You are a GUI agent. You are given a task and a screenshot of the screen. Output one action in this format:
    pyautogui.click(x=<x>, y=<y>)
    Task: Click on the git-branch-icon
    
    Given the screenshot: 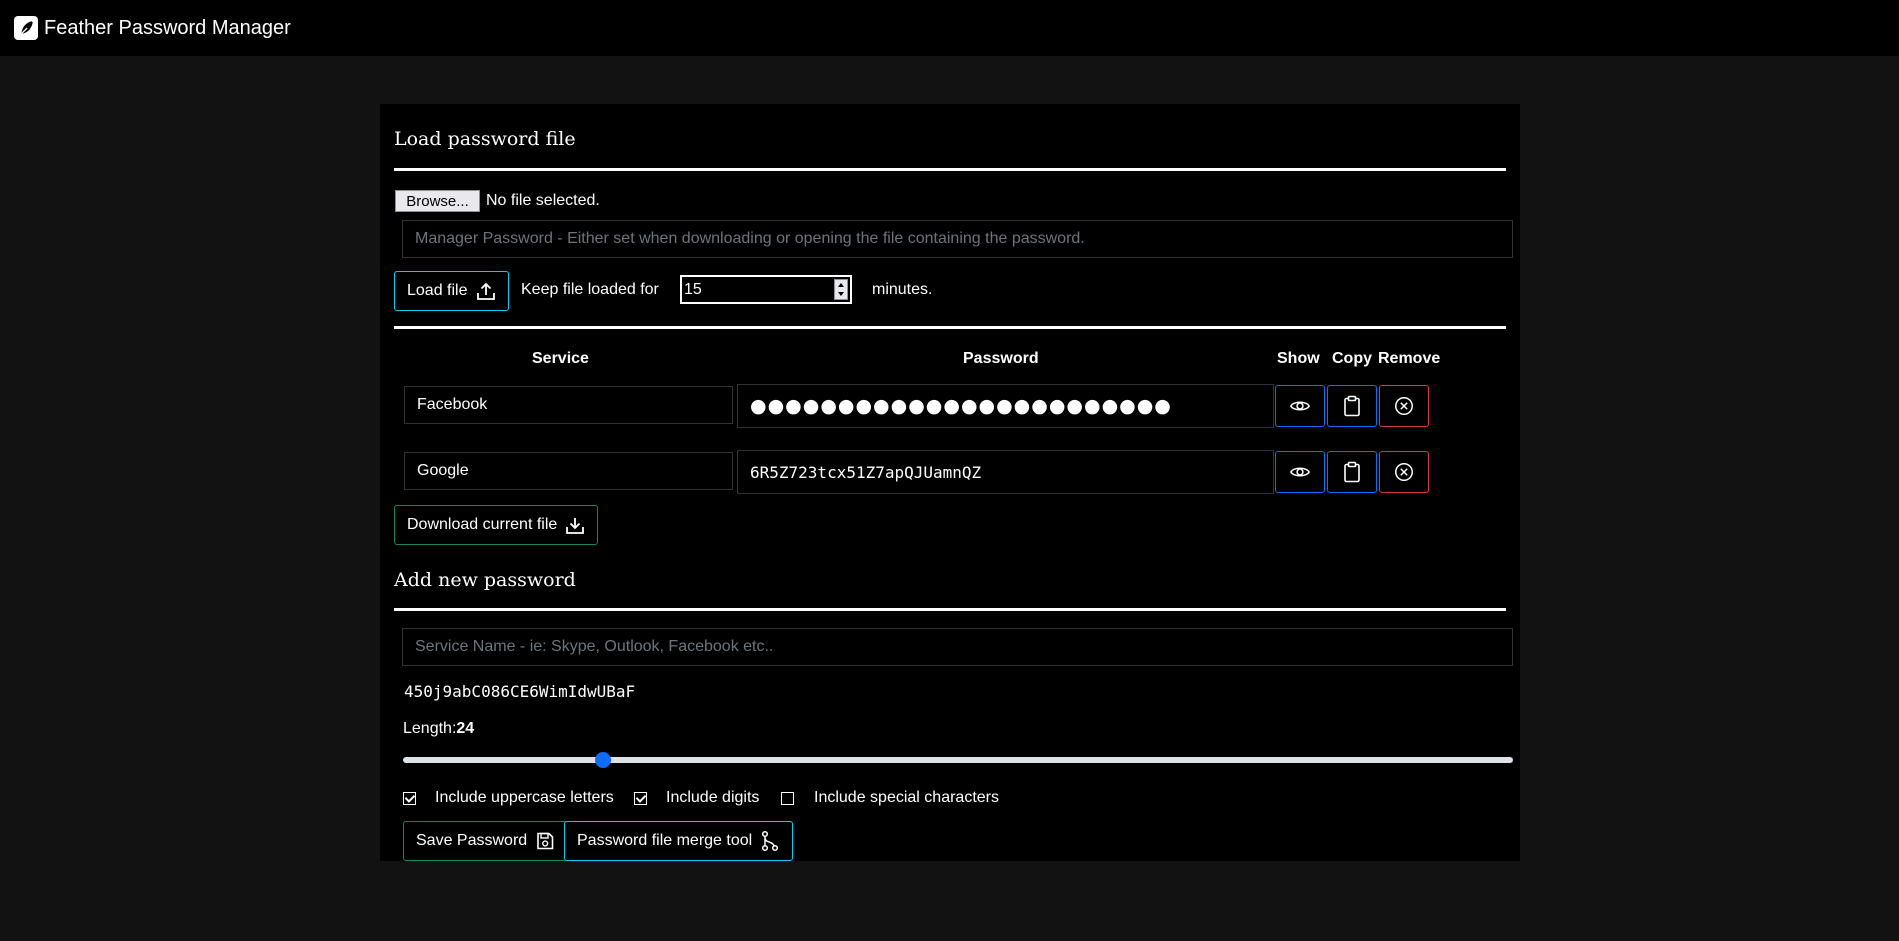 What is the action you would take?
    pyautogui.click(x=770, y=841)
    